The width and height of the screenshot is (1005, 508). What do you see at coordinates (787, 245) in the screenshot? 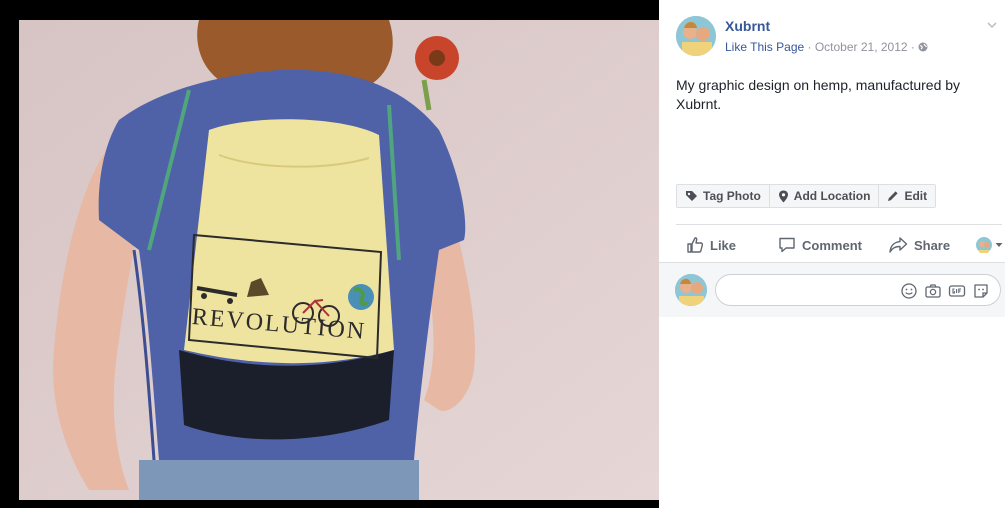
I see `comment-icon` at bounding box center [787, 245].